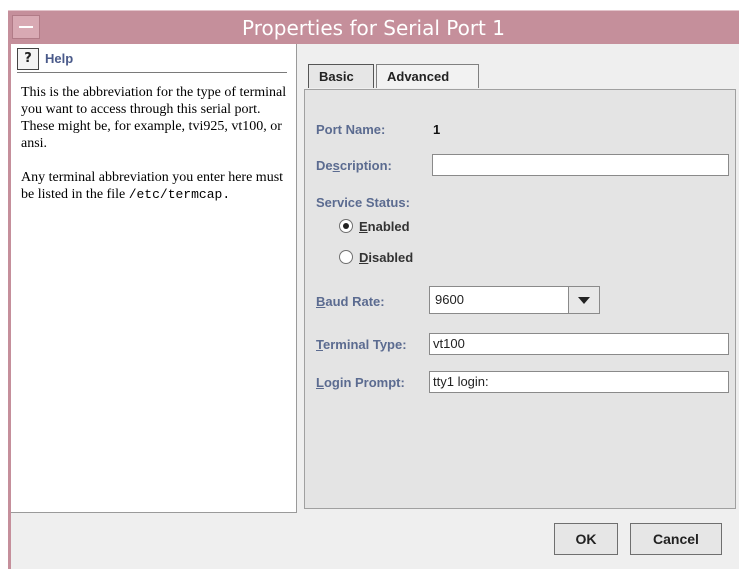  Describe the element at coordinates (365, 165) in the screenshot. I see `description-label-part: cription:` at that location.